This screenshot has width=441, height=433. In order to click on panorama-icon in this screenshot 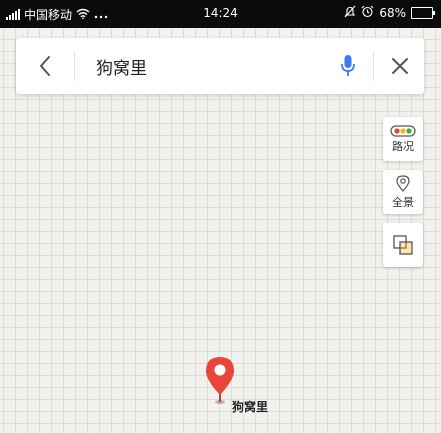, I will do `click(403, 183)`.